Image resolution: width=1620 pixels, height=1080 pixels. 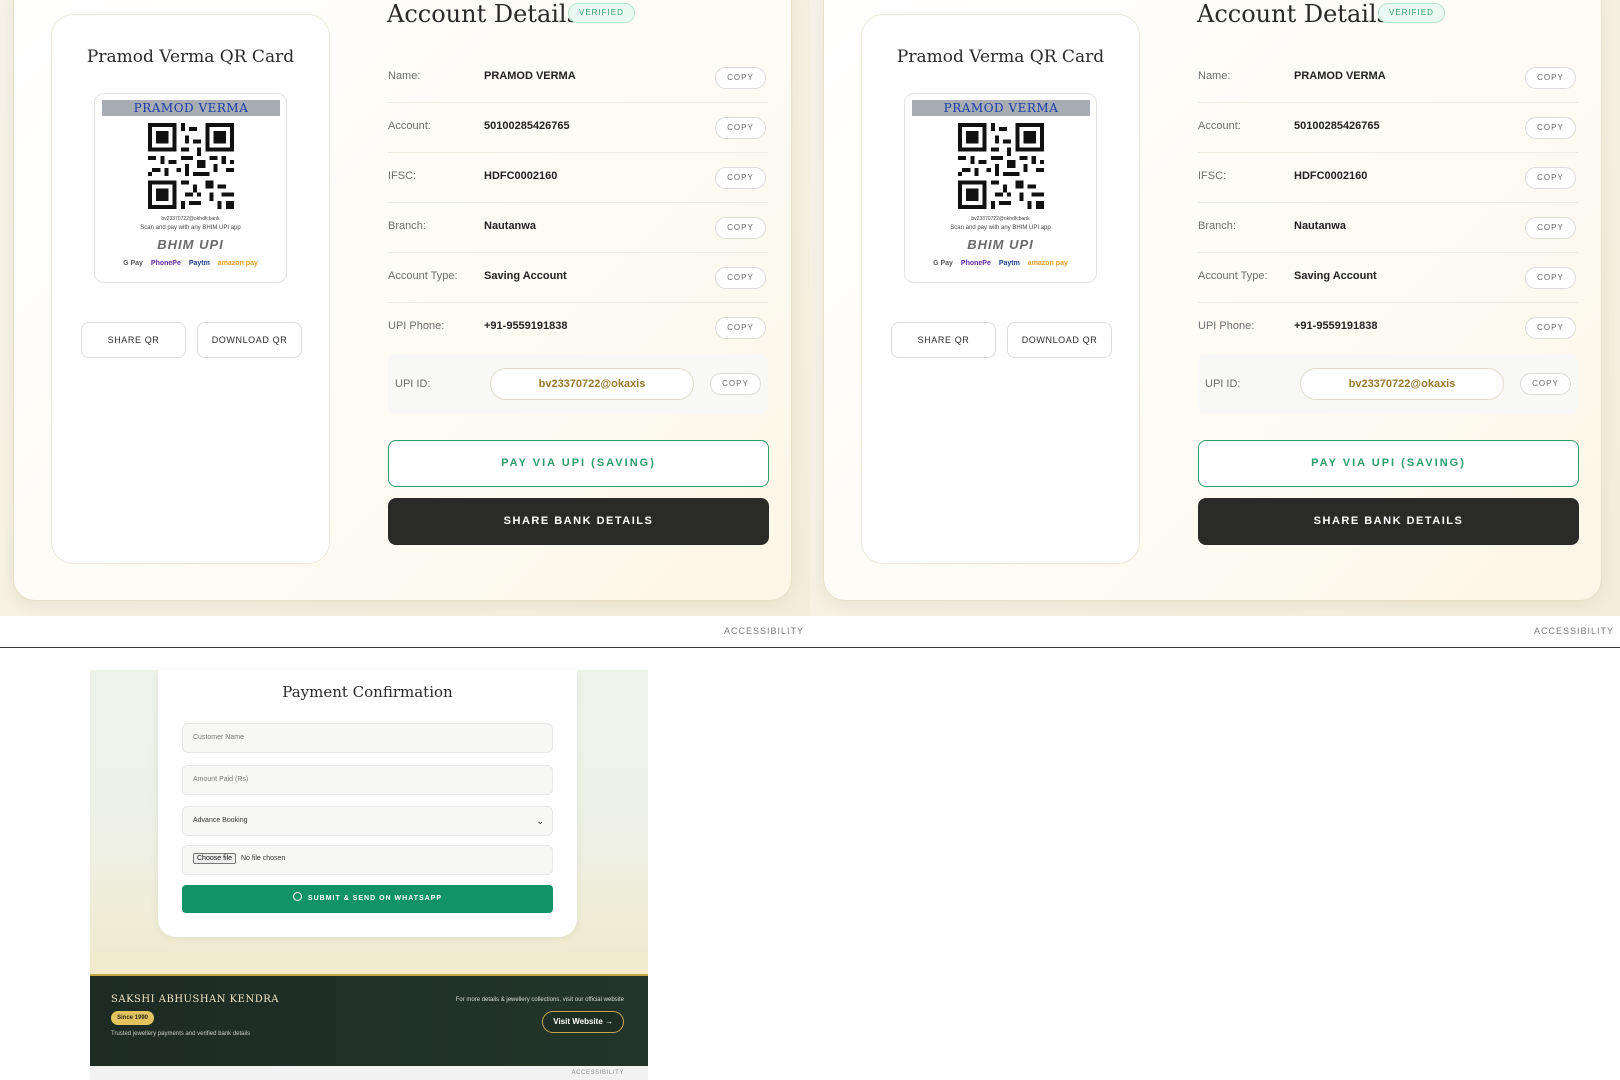 I want to click on verified-badge: VERIFIED, so click(x=601, y=13).